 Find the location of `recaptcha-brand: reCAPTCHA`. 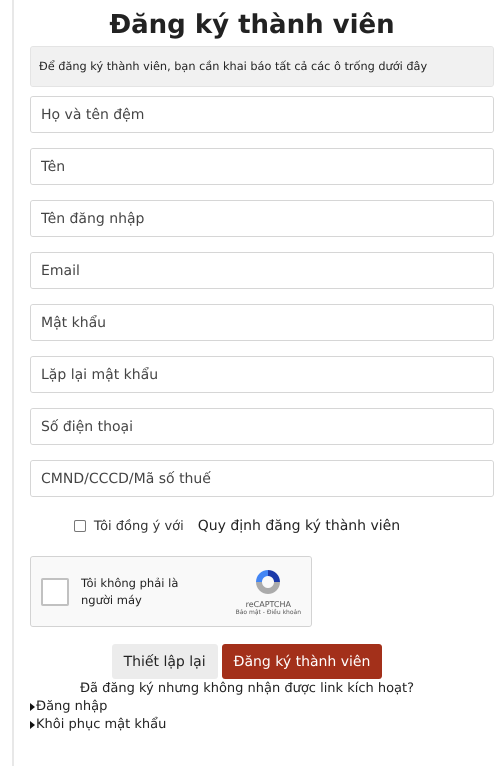

recaptcha-brand: reCAPTCHA is located at coordinates (269, 604).